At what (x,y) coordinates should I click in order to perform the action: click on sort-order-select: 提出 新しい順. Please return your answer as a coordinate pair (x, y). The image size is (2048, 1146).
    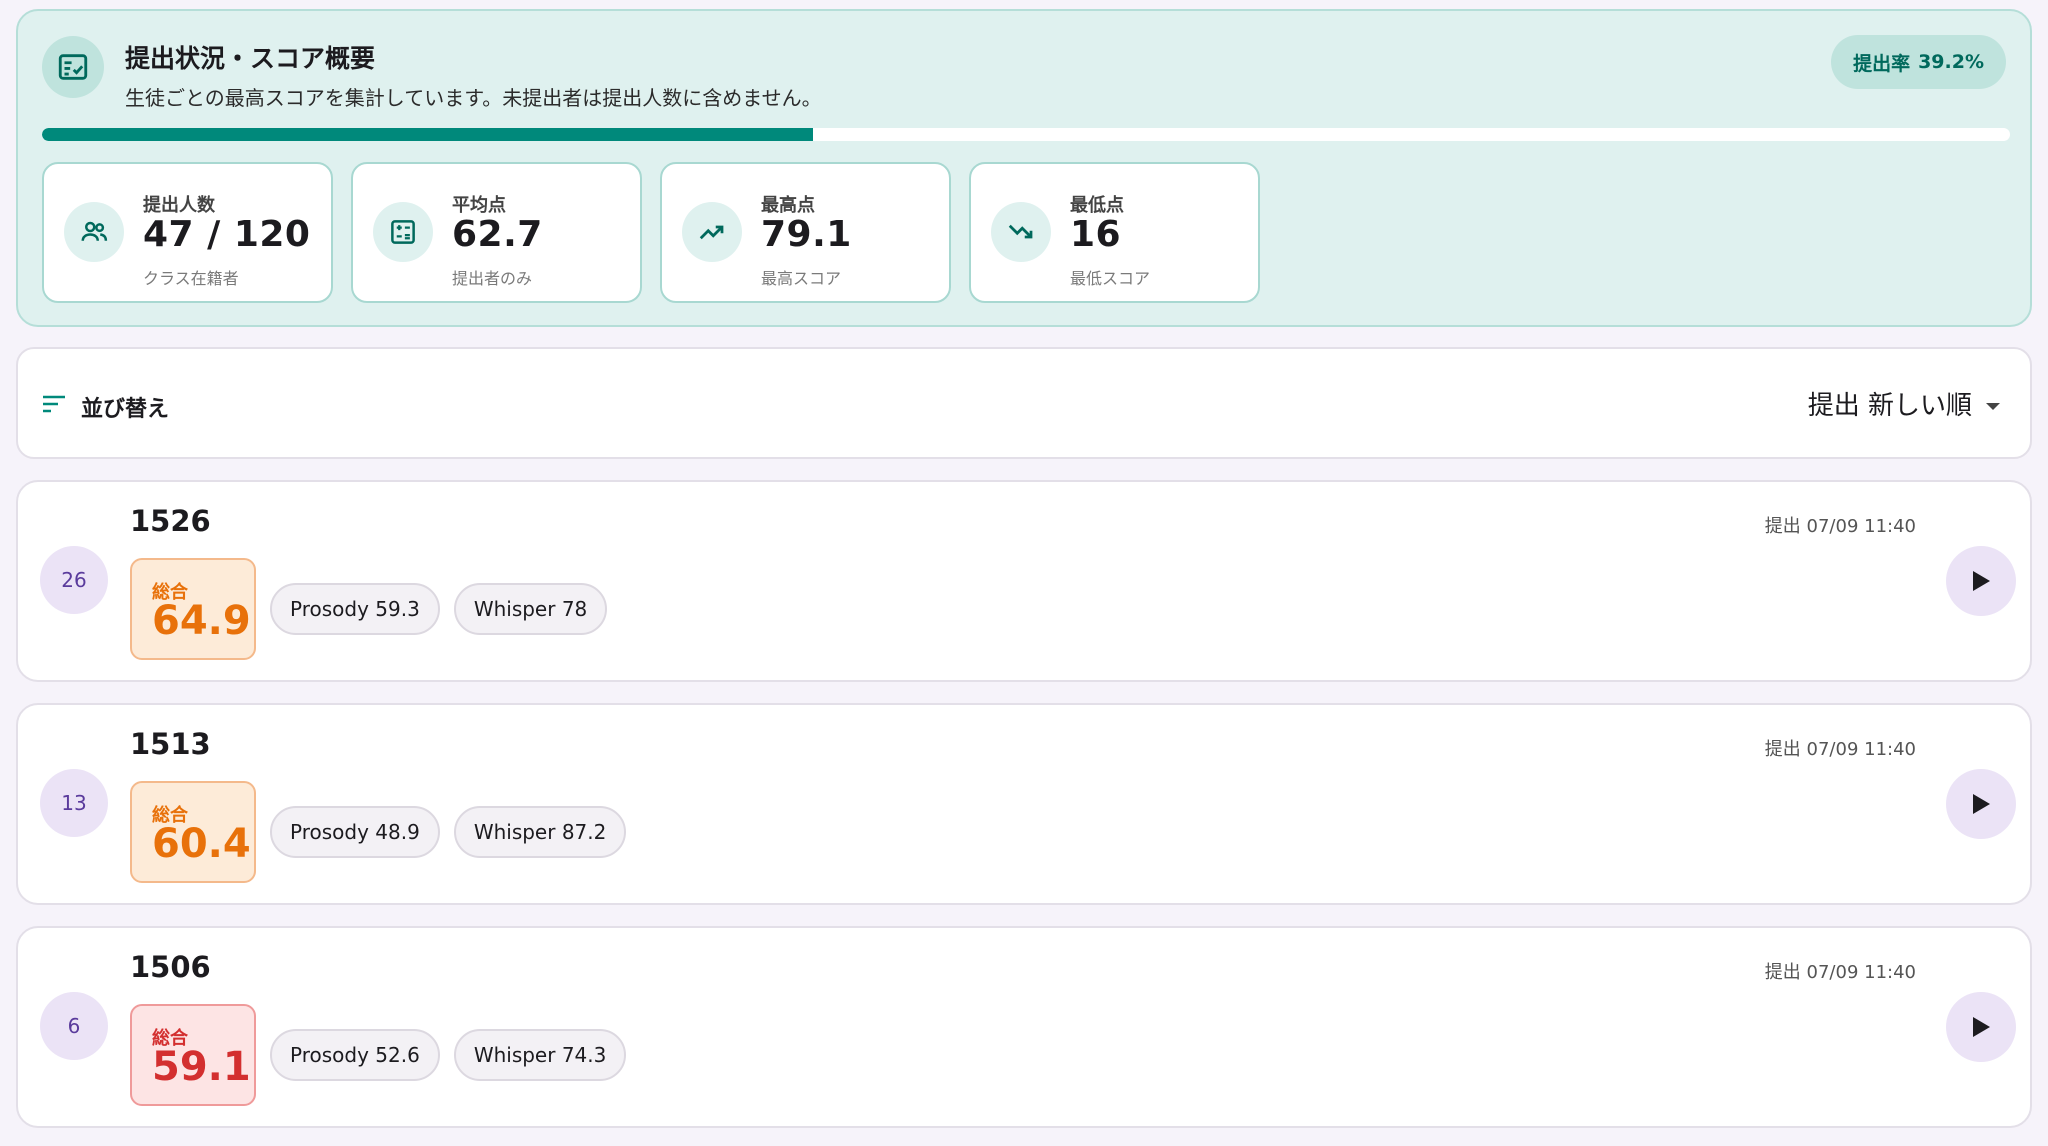
    Looking at the image, I should click on (1905, 403).